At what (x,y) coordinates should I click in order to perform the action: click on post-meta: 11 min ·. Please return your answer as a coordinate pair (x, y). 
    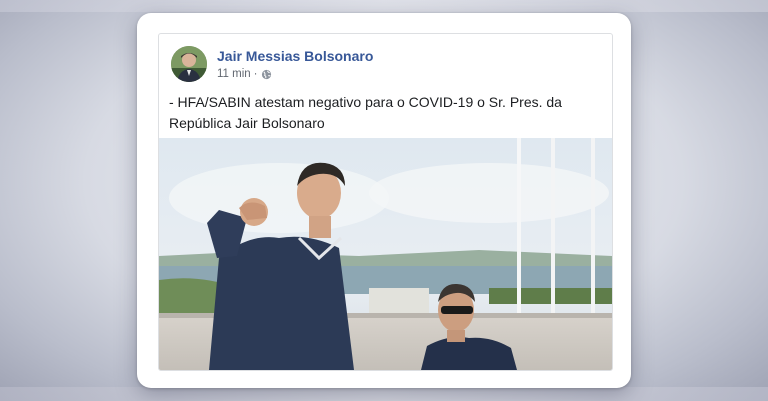
    Looking at the image, I should click on (244, 74).